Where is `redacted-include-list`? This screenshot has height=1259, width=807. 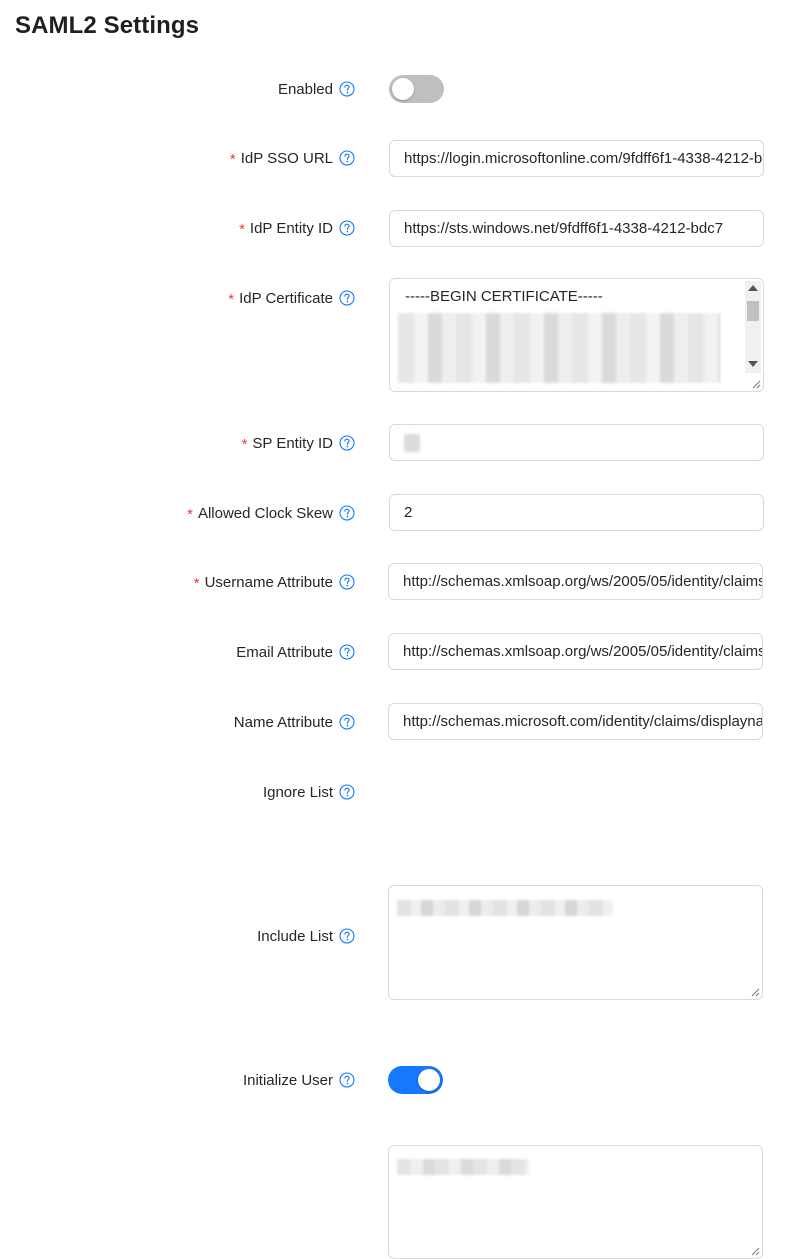 redacted-include-list is located at coordinates (463, 1167).